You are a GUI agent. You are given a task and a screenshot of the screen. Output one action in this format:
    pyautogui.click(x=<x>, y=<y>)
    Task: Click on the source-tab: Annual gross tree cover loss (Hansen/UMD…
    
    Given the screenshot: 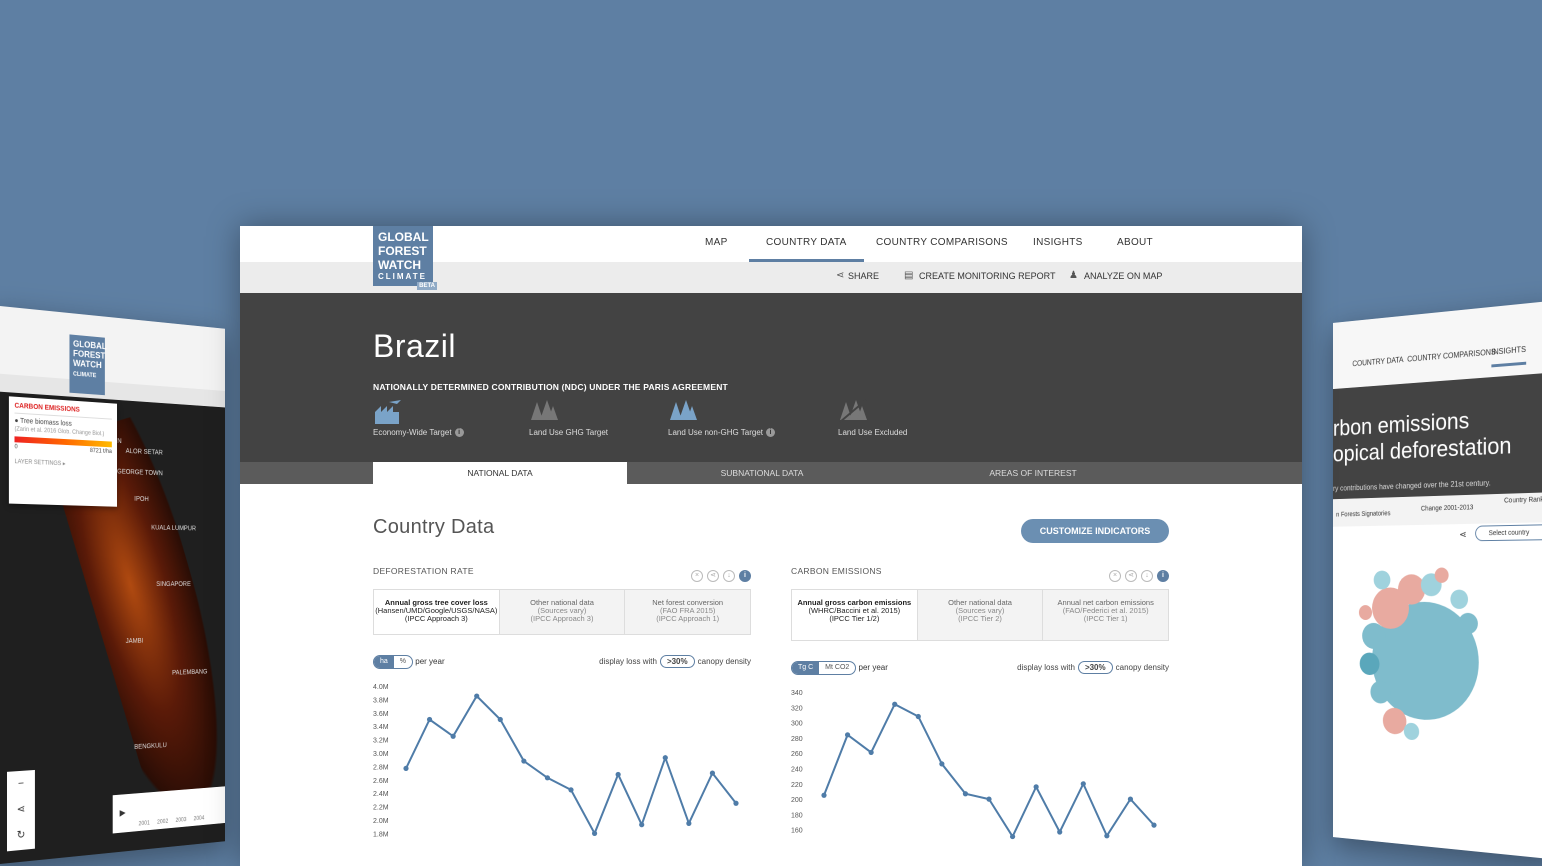 What is the action you would take?
    pyautogui.click(x=436, y=612)
    